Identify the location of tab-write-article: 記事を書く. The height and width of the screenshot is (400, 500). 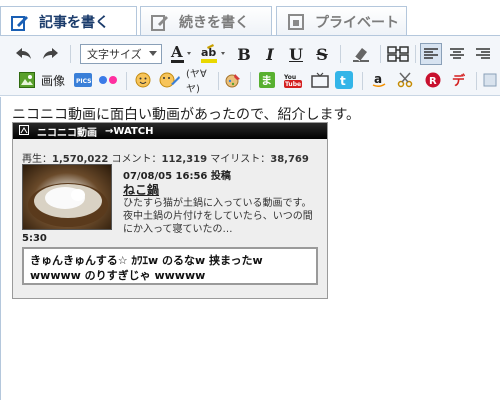
(68, 21).